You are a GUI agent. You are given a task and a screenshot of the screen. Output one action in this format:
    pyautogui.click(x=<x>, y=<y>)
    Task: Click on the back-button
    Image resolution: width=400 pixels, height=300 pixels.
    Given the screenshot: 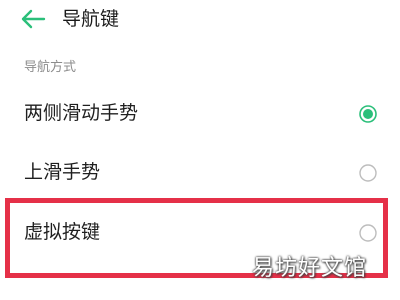 What is the action you would take?
    pyautogui.click(x=33, y=19)
    